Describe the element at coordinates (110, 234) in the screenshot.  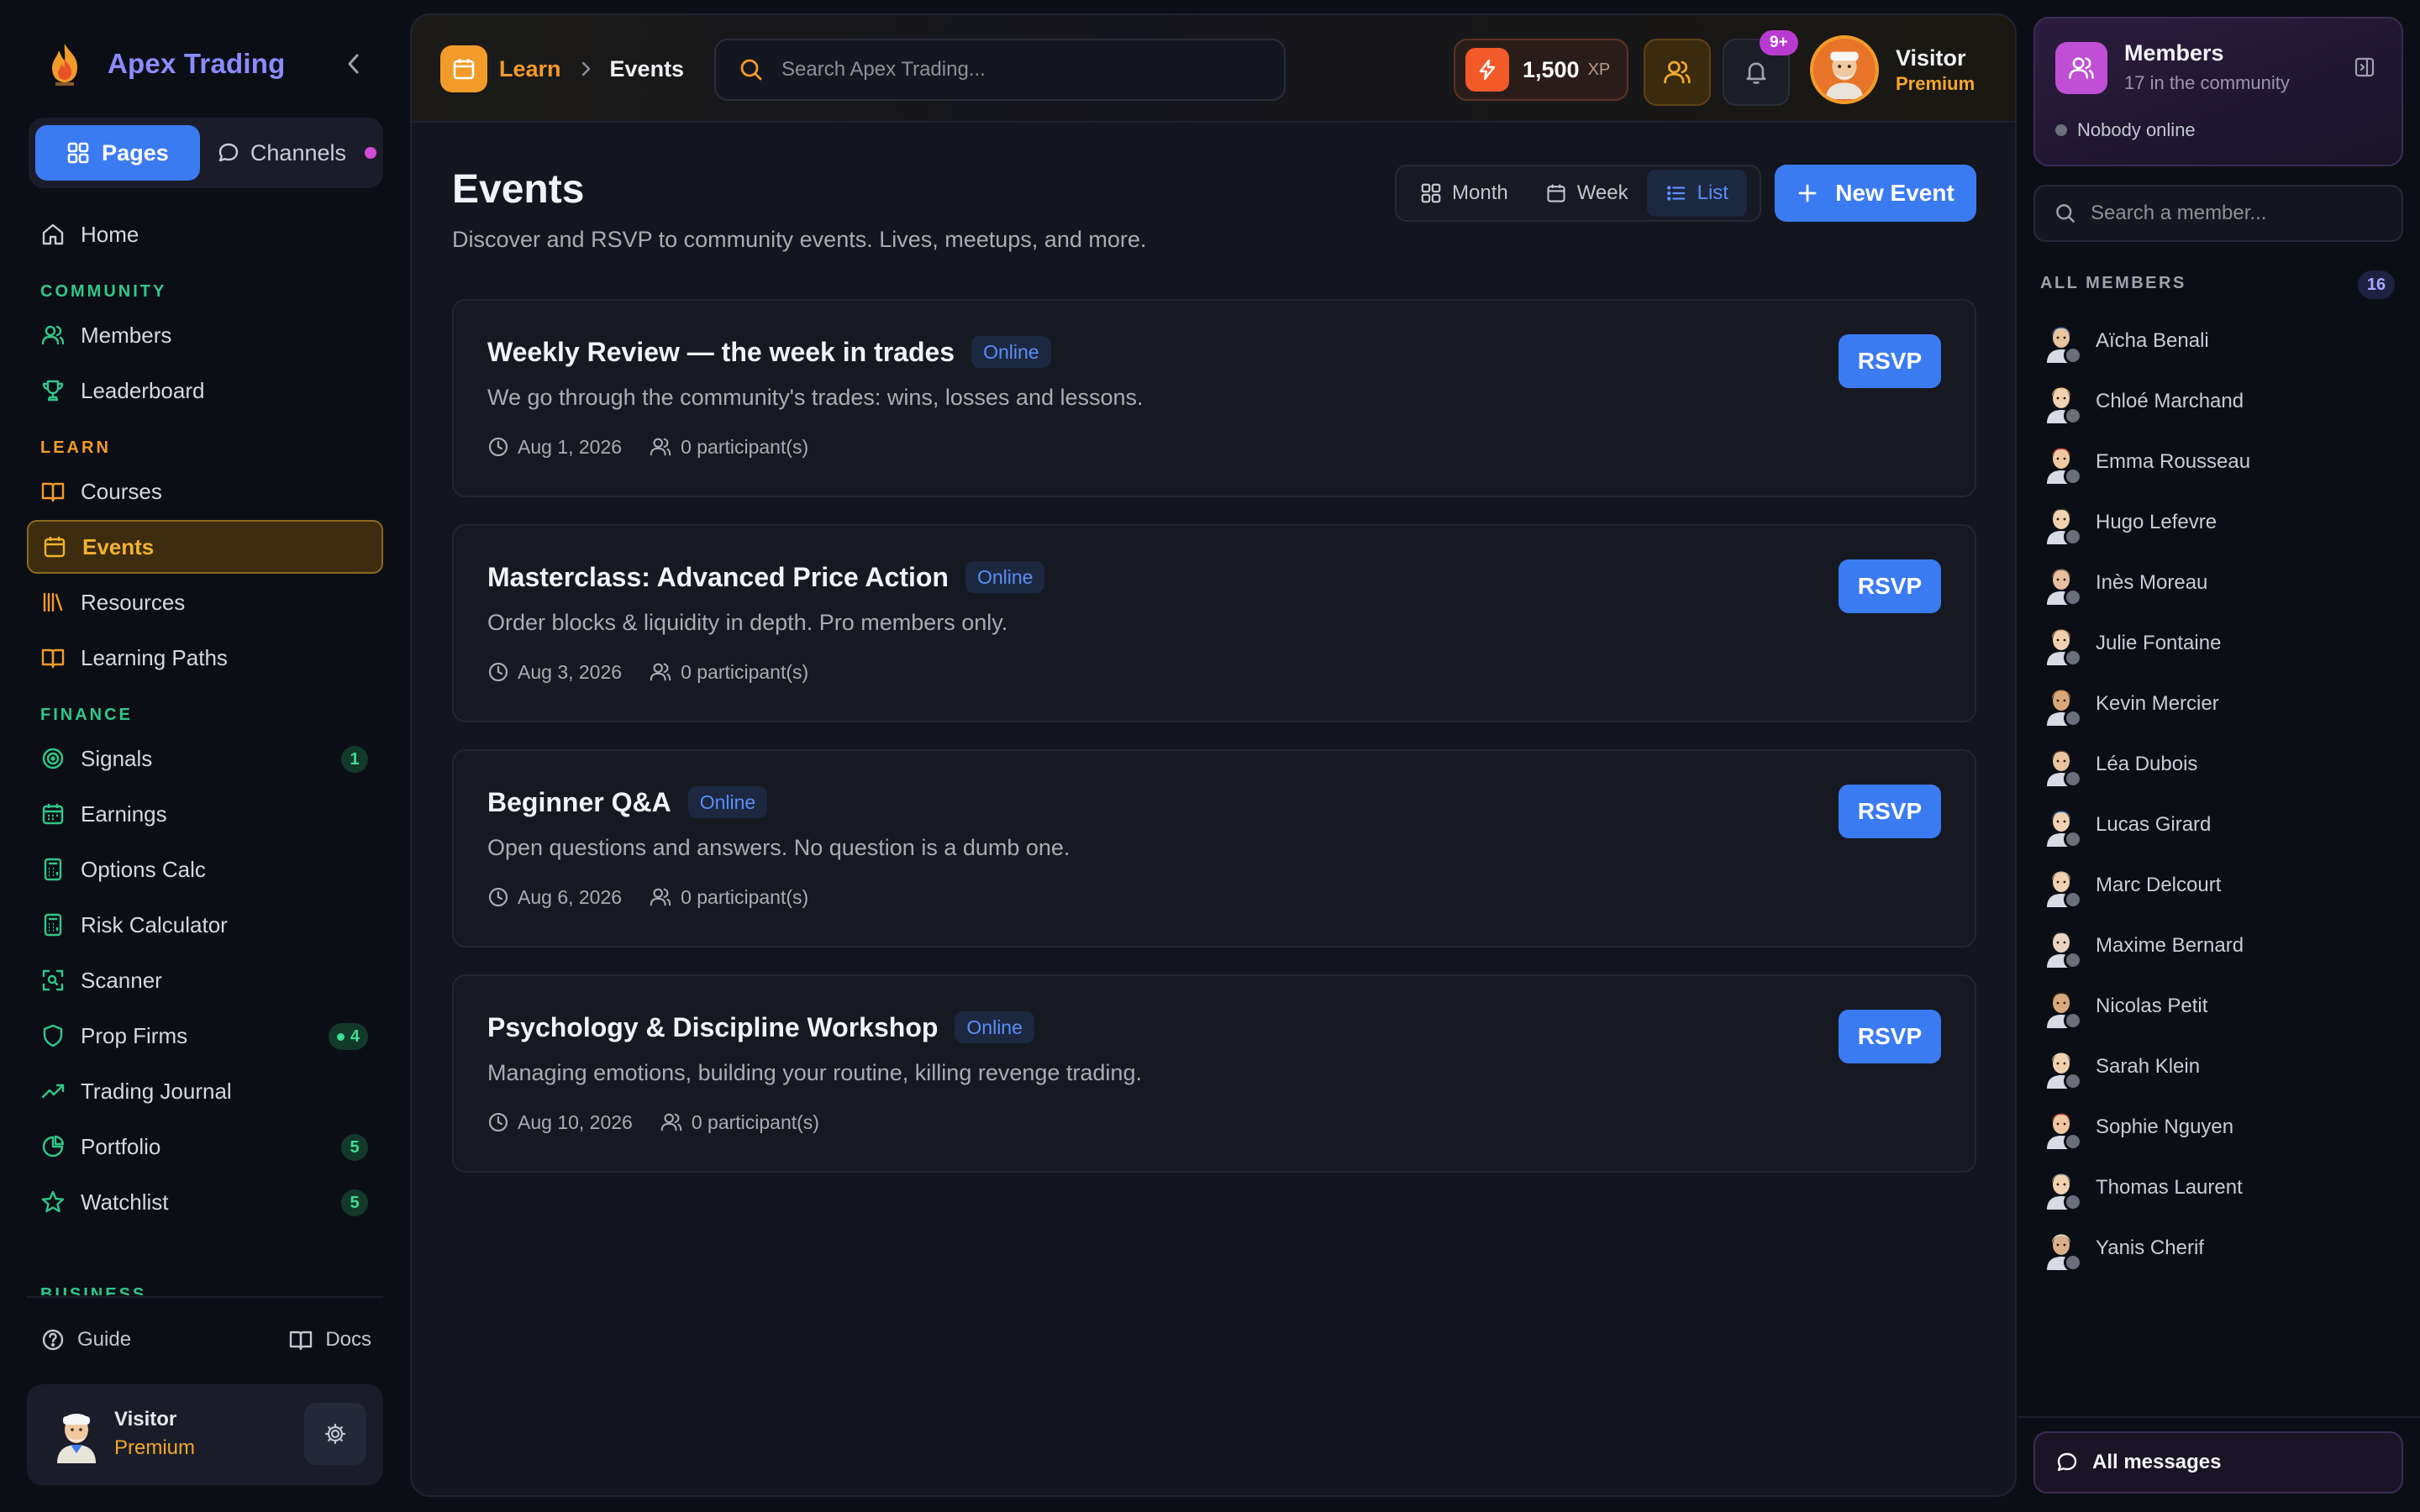
I see `sidebar-item-label: Home` at that location.